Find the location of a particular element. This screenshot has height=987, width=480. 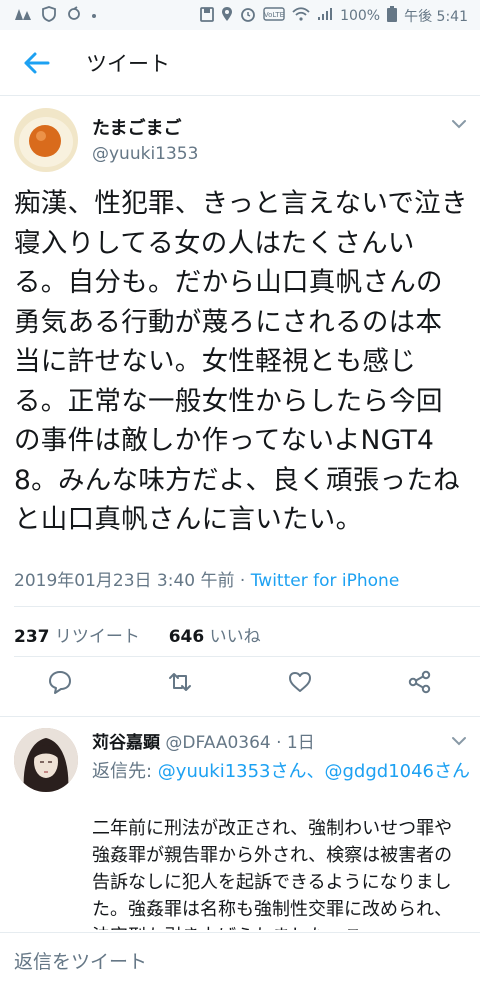

retweet-stat: 237 リツイート is located at coordinates (77, 637).